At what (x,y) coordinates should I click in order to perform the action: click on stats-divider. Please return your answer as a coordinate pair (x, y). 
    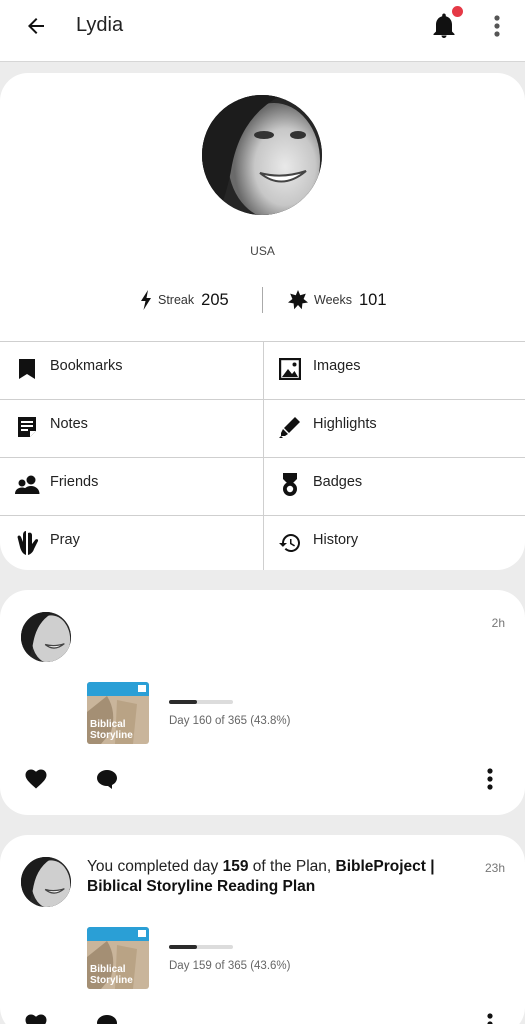
    Looking at the image, I should click on (262, 300).